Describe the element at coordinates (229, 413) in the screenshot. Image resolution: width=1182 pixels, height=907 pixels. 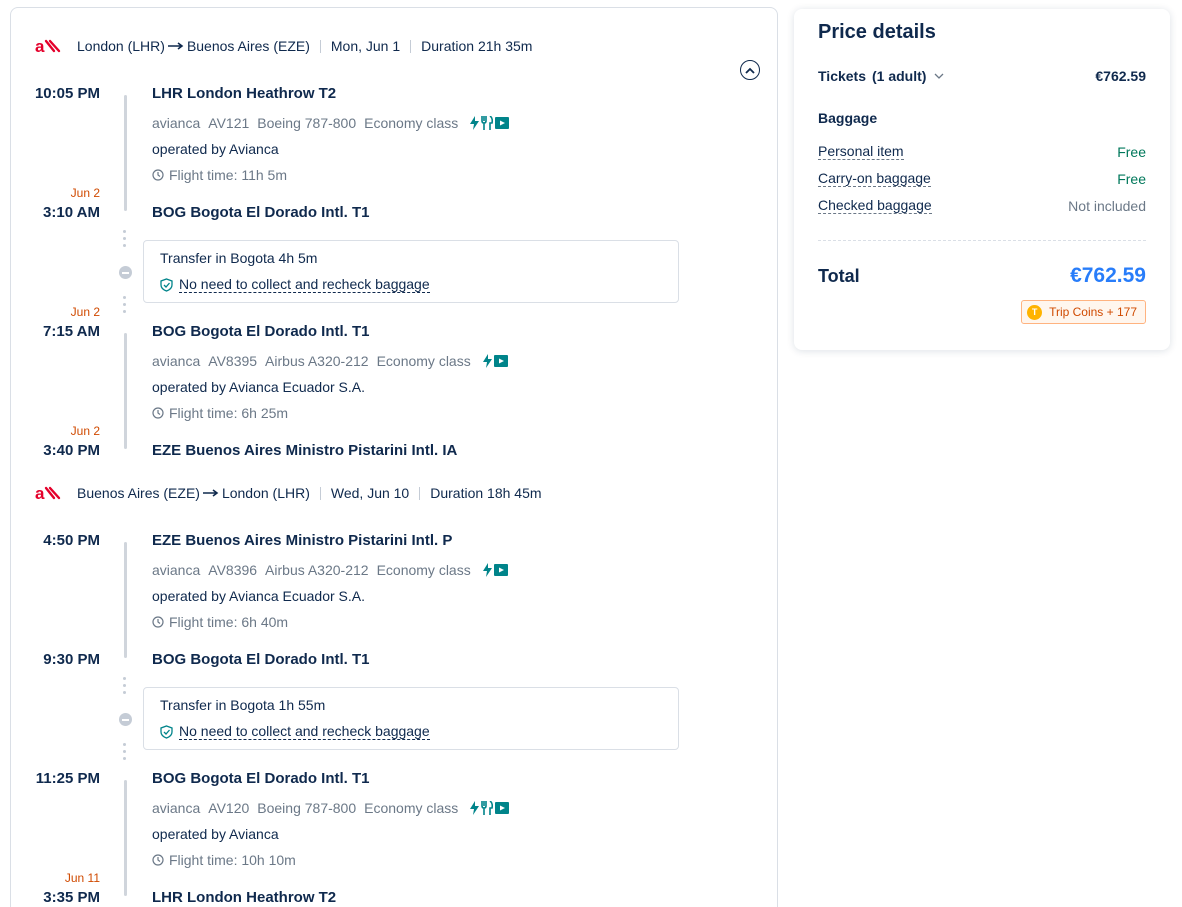
I see `flight-time-text: Flight time: 6h 25m` at that location.